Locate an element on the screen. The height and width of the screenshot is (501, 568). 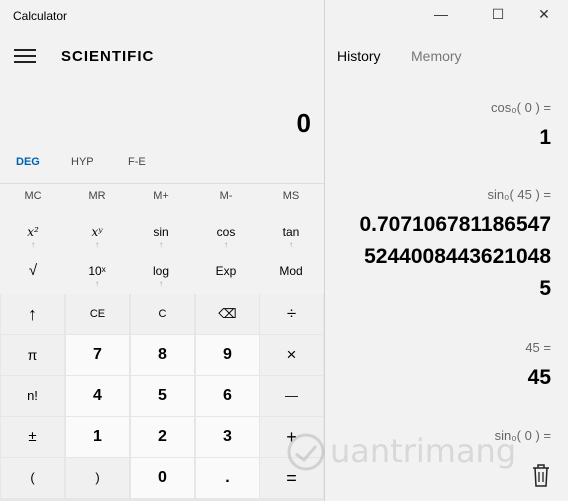
backspace-icon: ⌫ is located at coordinates (227, 313).